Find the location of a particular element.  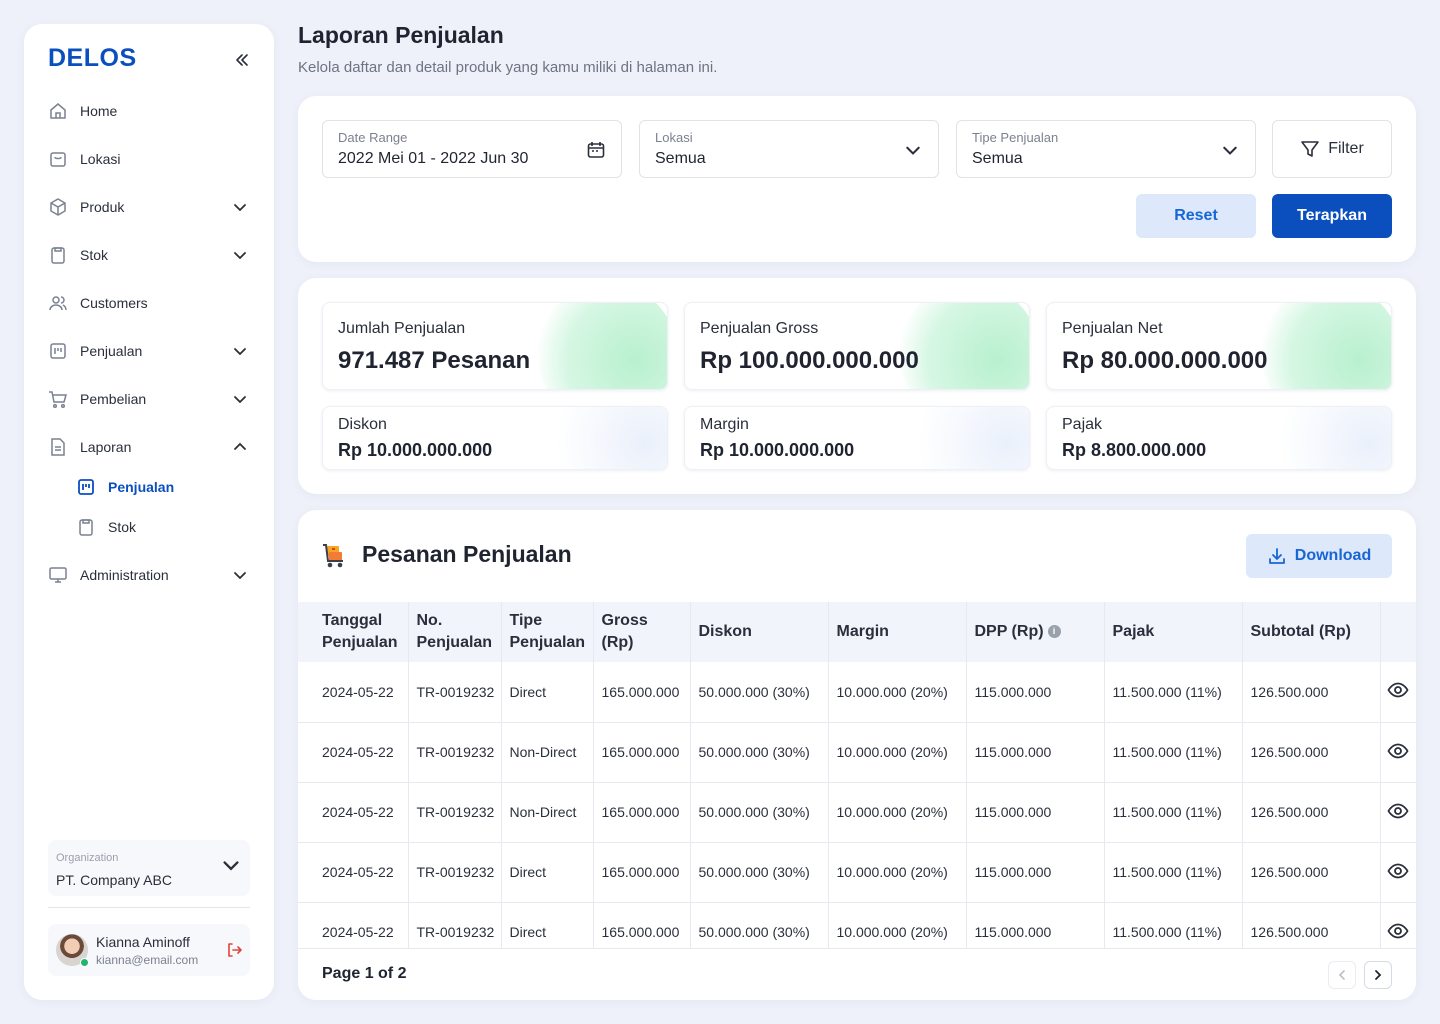

download-button-label: Download is located at coordinates (1333, 555).